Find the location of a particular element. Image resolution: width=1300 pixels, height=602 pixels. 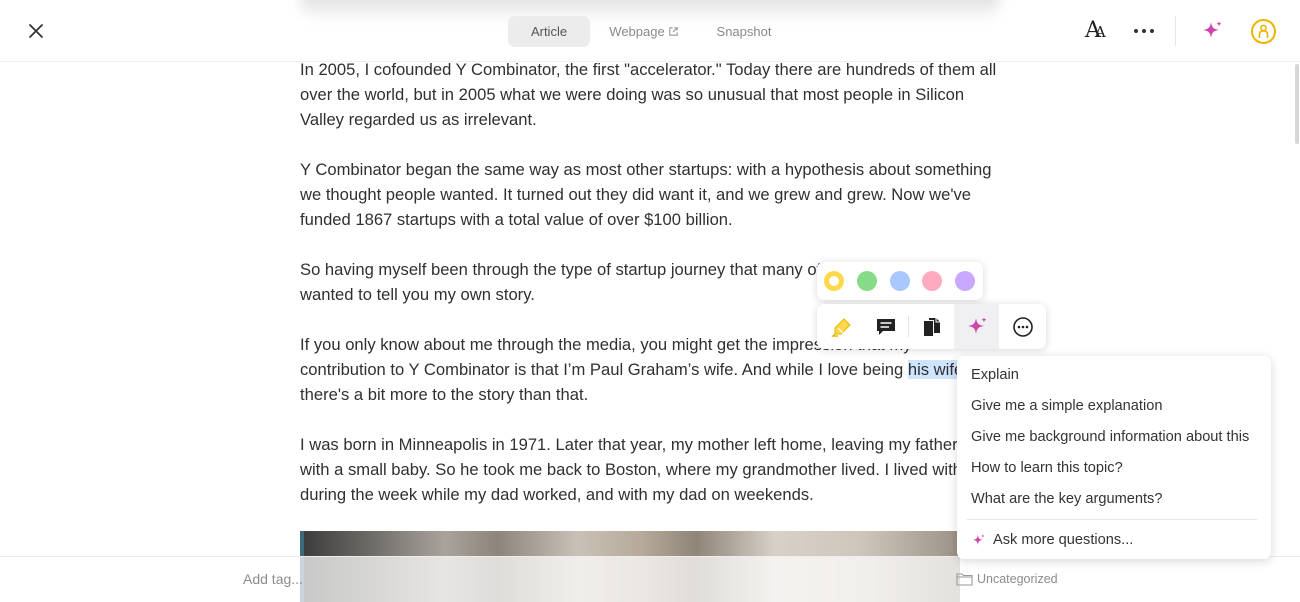

color-swatch-pink is located at coordinates (932, 281).